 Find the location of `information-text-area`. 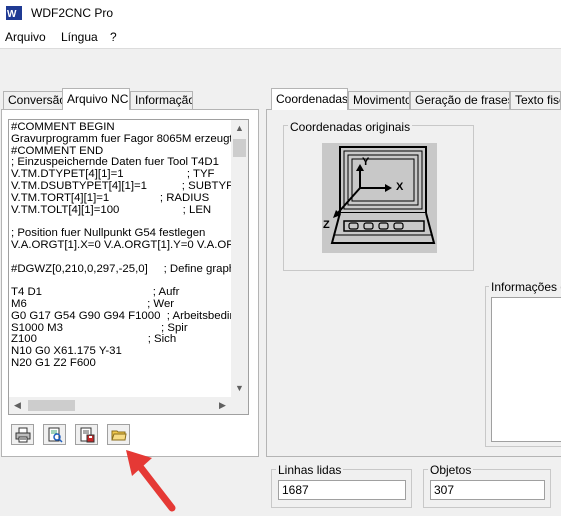

information-text-area is located at coordinates (526, 369).